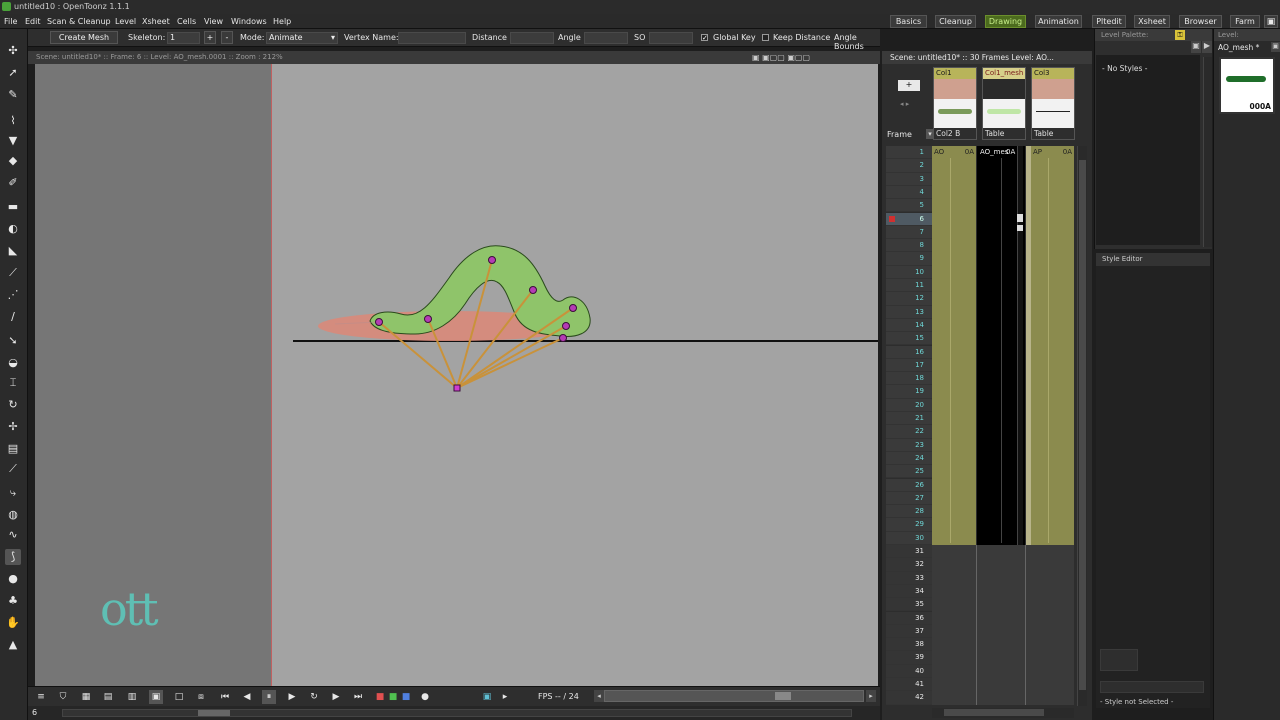 The height and width of the screenshot is (720, 1280). What do you see at coordinates (909, 485) in the screenshot?
I see `frame-row-header: 26` at bounding box center [909, 485].